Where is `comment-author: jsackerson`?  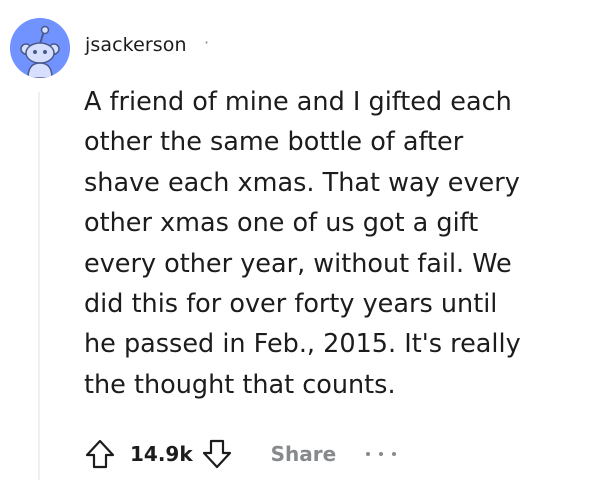
comment-author: jsackerson is located at coordinates (136, 45).